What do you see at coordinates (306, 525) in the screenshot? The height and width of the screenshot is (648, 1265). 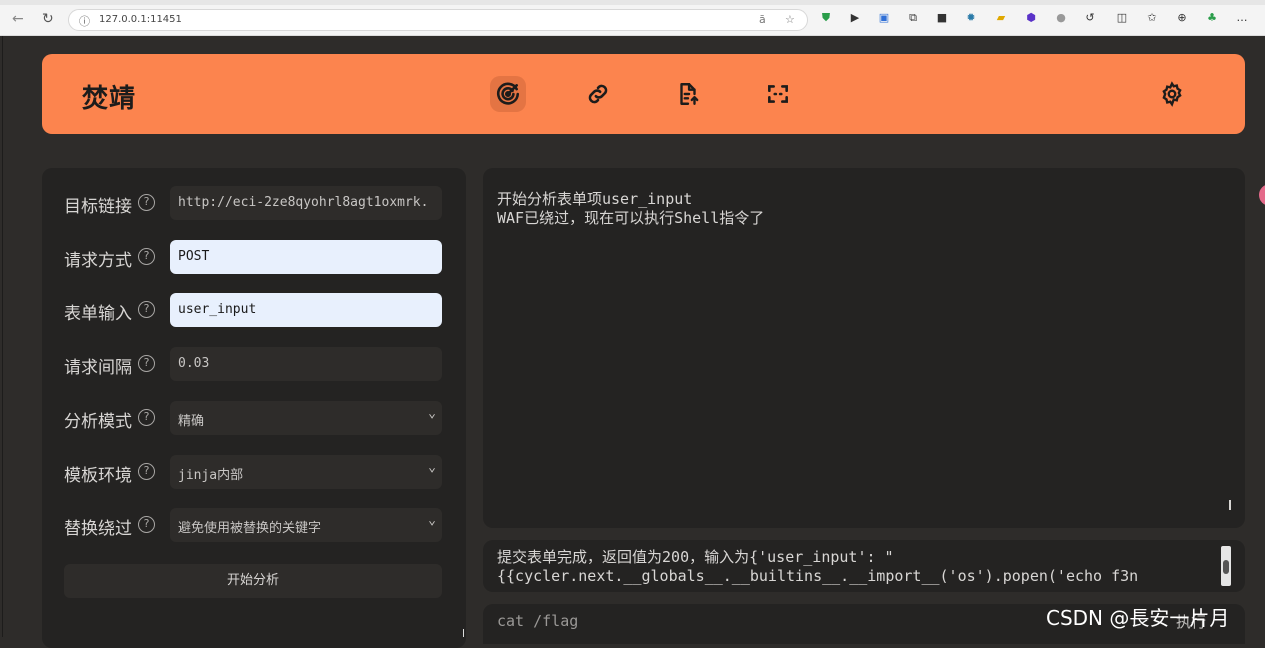 I see `bypass-select: 避免使用被替换的关键字` at bounding box center [306, 525].